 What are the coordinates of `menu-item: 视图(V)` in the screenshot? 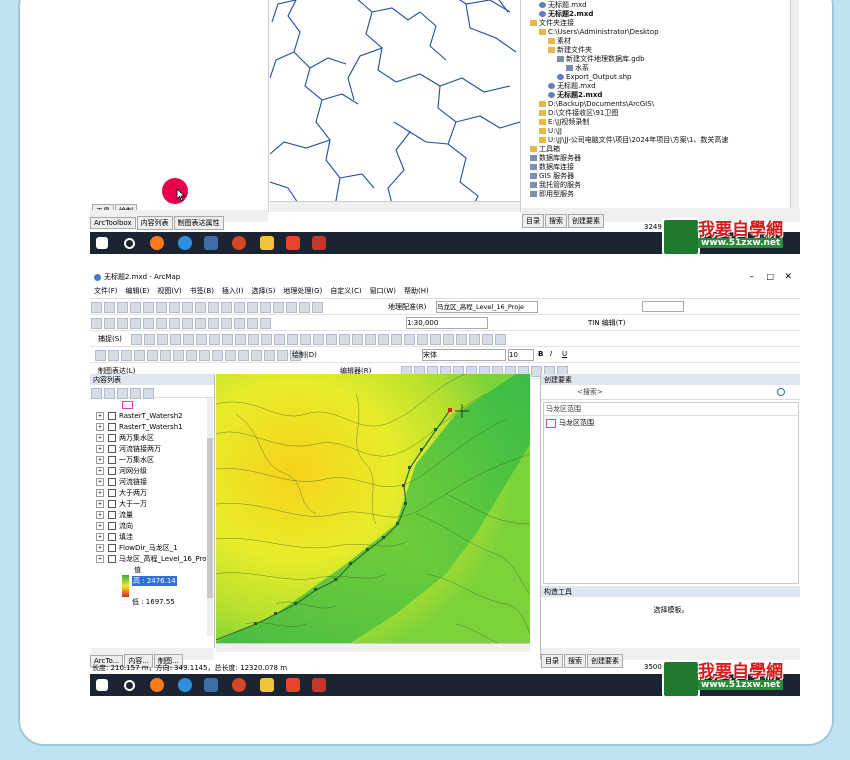 It's located at (169, 291).